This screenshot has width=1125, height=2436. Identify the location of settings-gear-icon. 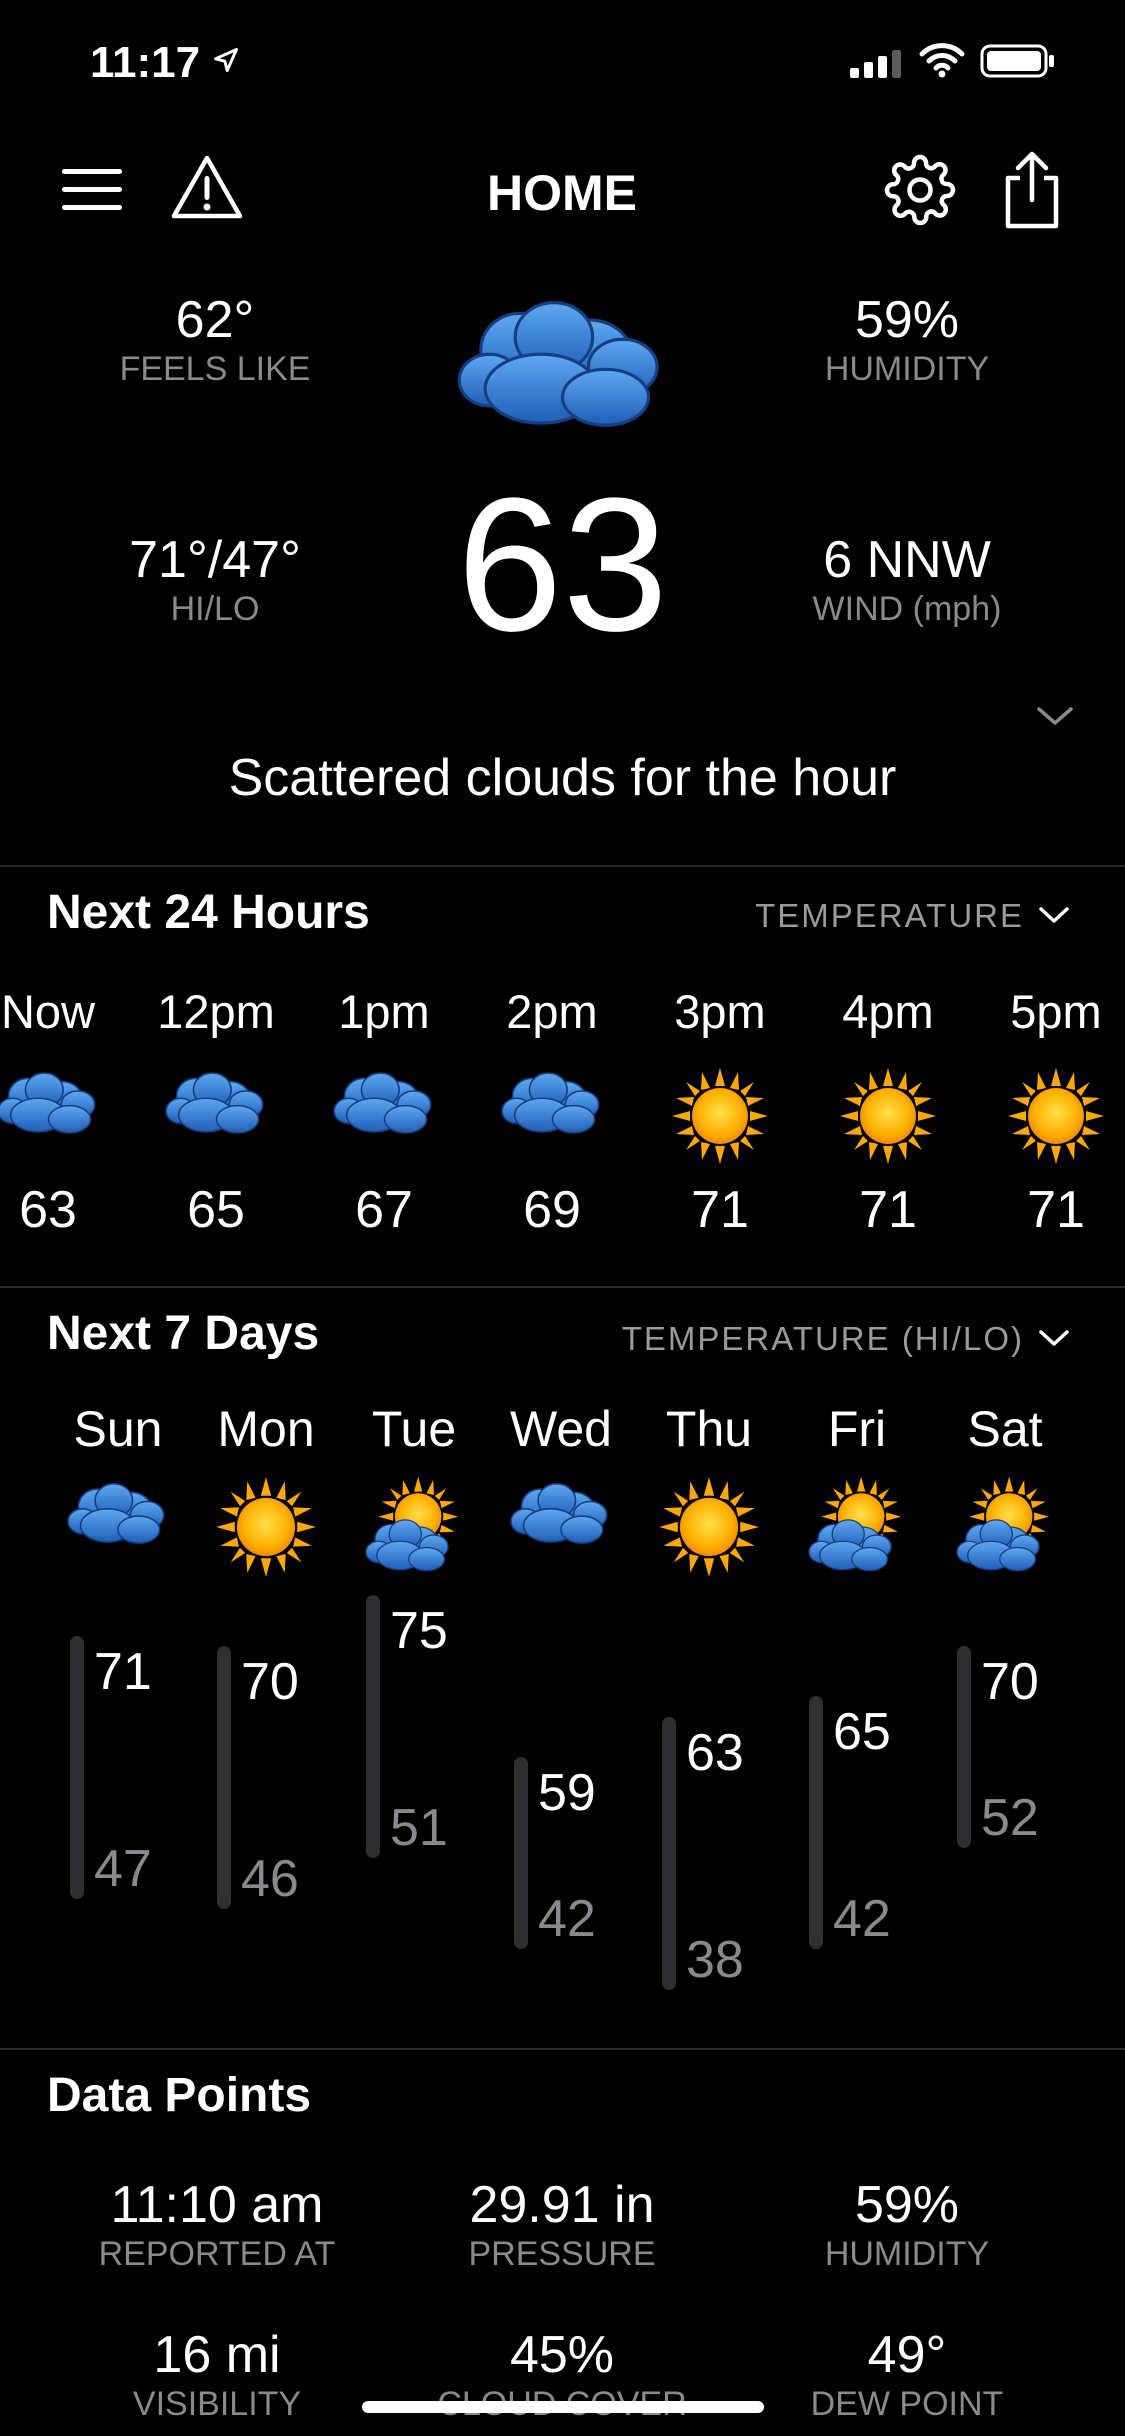
(920, 190).